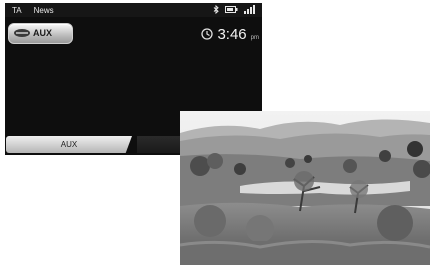 The image size is (430, 265). Describe the element at coordinates (254, 38) in the screenshot. I see `clock-ampm: pm` at that location.